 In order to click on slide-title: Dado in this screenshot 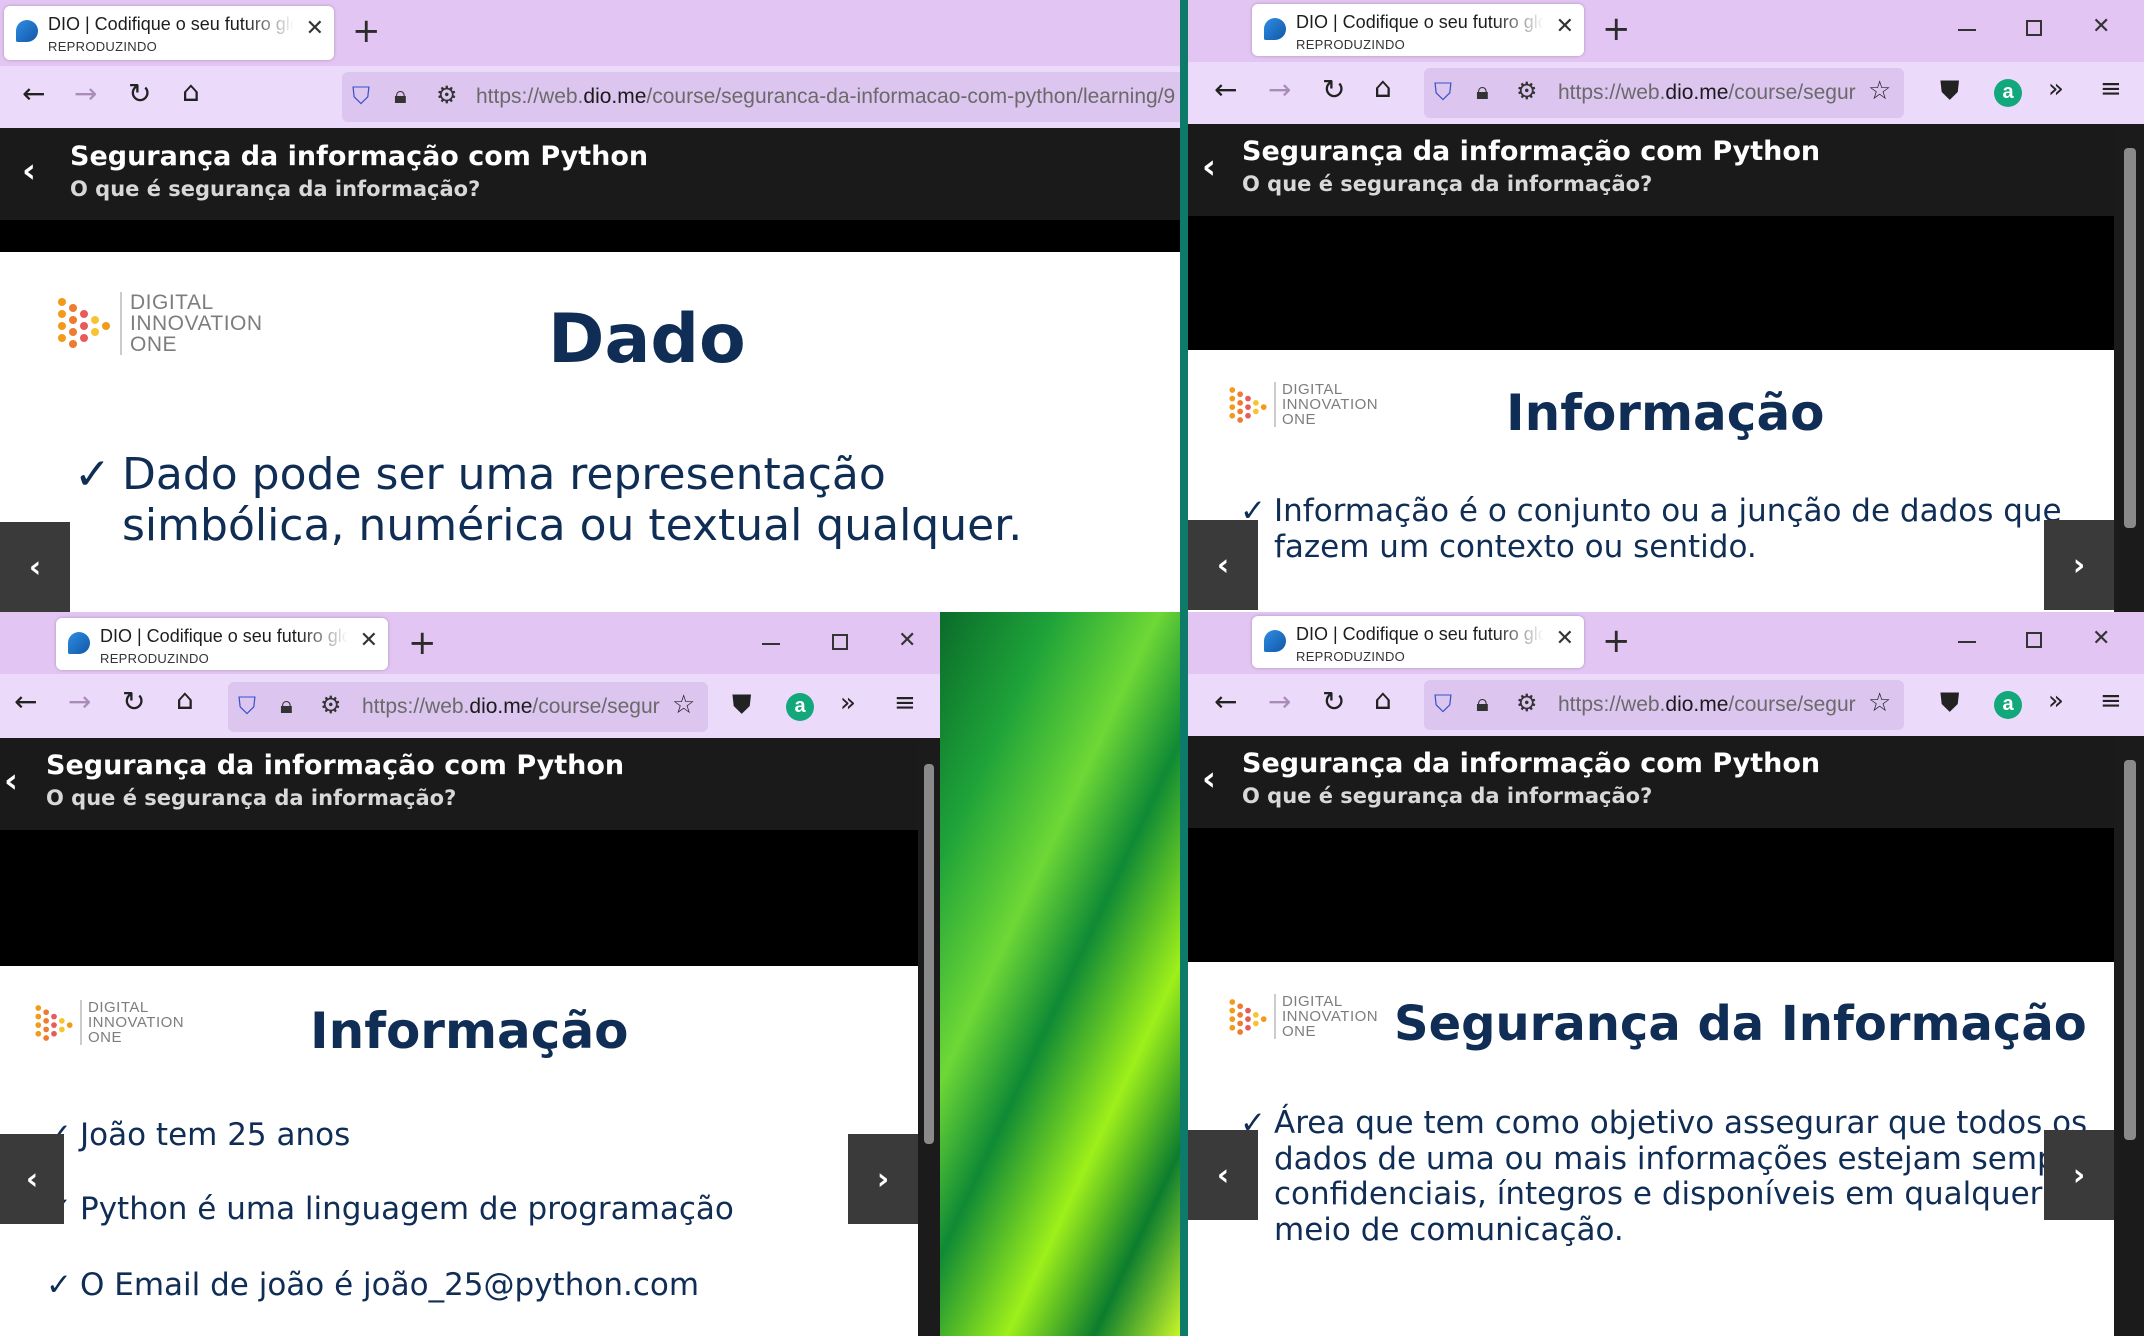, I will do `click(647, 339)`.